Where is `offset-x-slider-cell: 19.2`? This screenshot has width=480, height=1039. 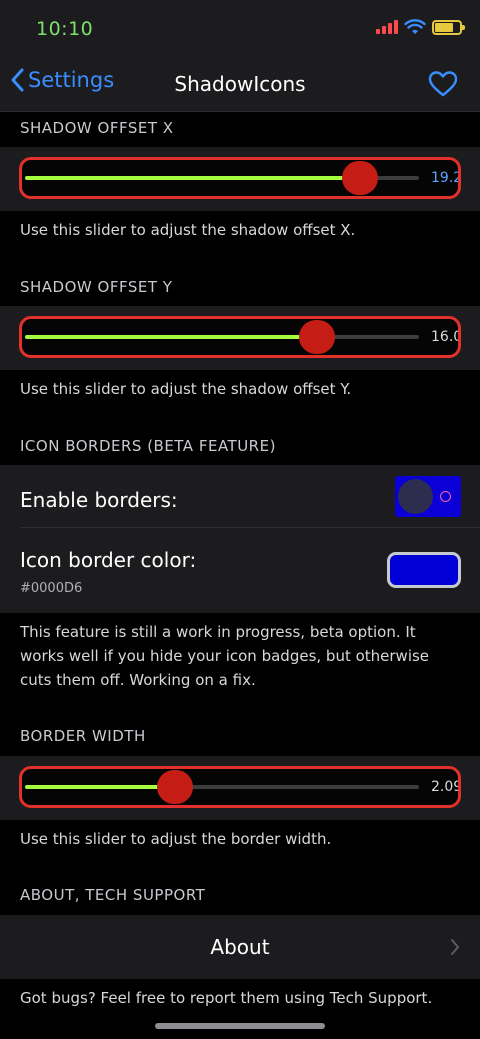 offset-x-slider-cell: 19.2 is located at coordinates (240, 179).